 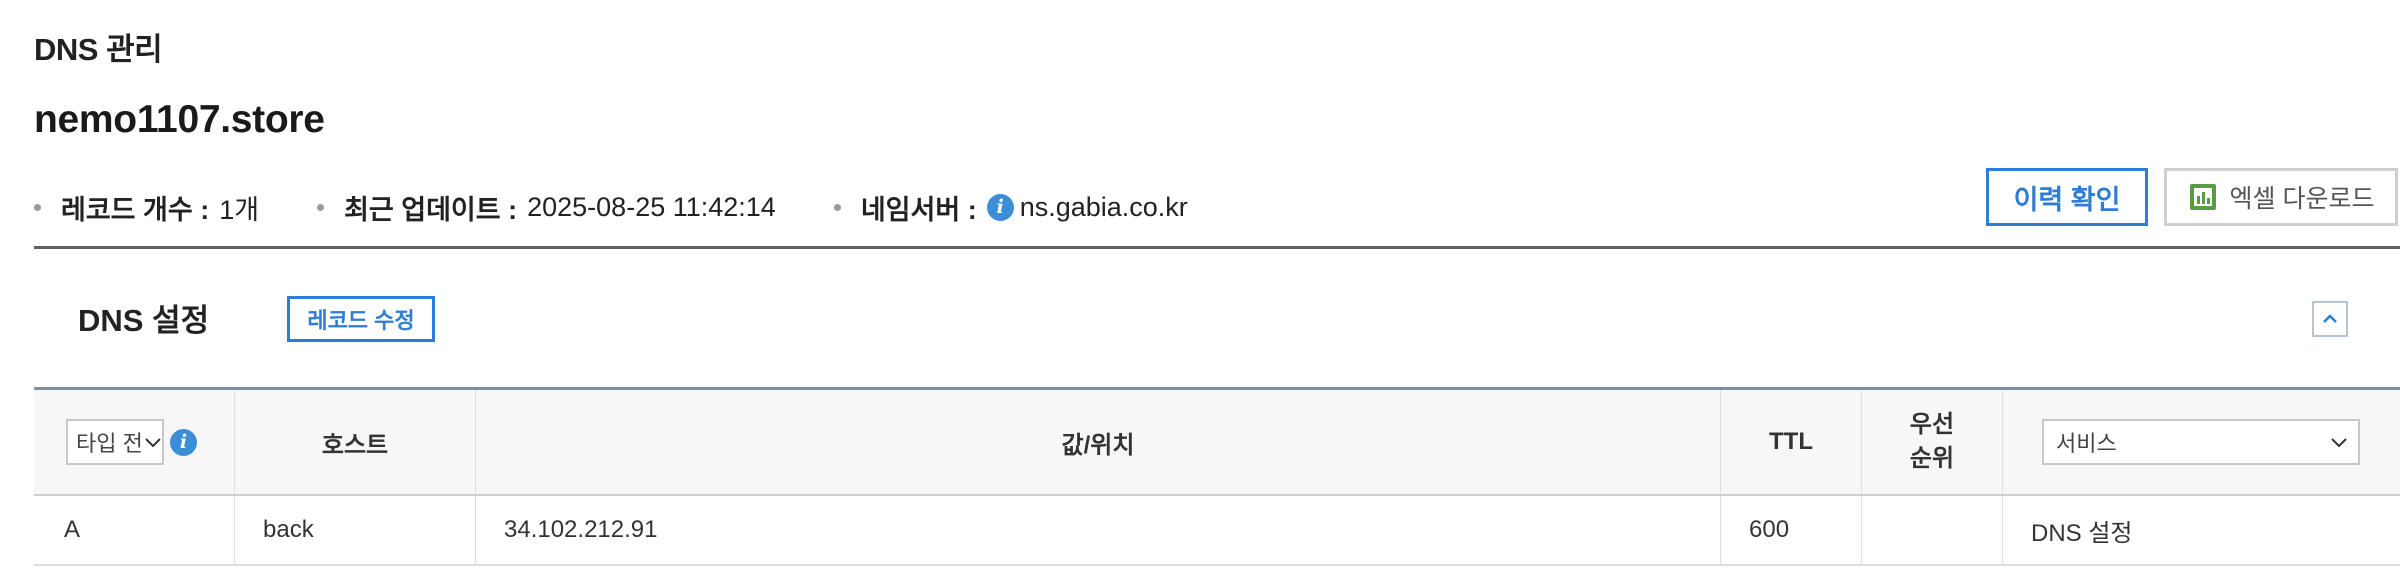 I want to click on priority-header-line1: 우선, so click(x=1932, y=424).